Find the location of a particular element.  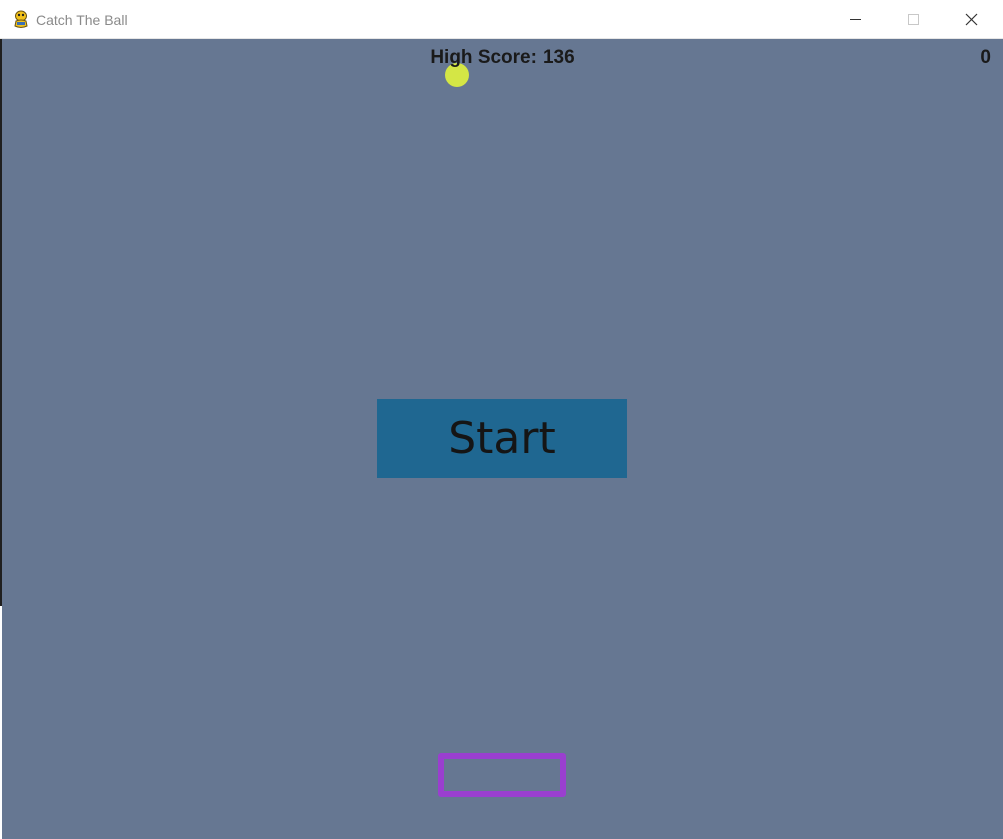

close-button is located at coordinates (971, 19).